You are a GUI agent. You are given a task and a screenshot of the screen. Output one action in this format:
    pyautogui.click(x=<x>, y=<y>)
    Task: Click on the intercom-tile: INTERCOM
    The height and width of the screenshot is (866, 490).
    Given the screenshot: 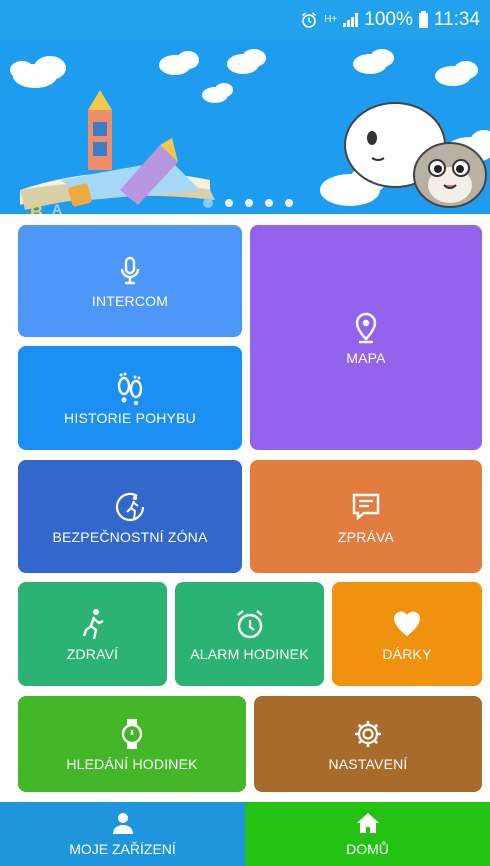 What is the action you would take?
    pyautogui.click(x=130, y=281)
    